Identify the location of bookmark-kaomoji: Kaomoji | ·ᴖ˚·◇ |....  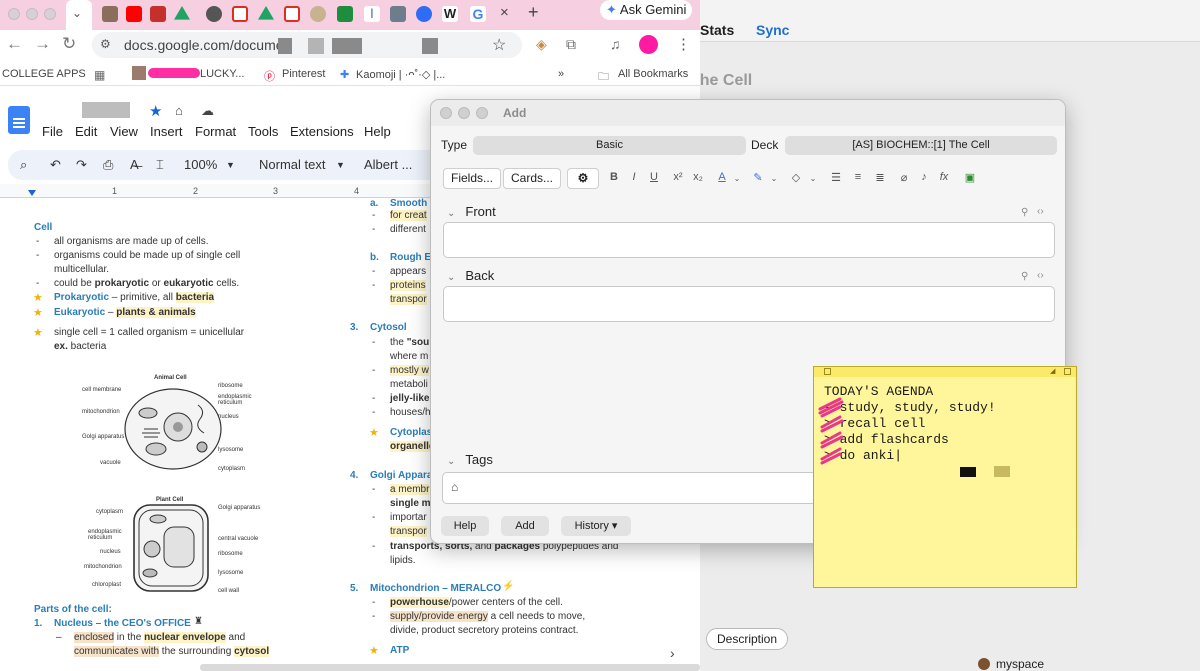
(400, 74).